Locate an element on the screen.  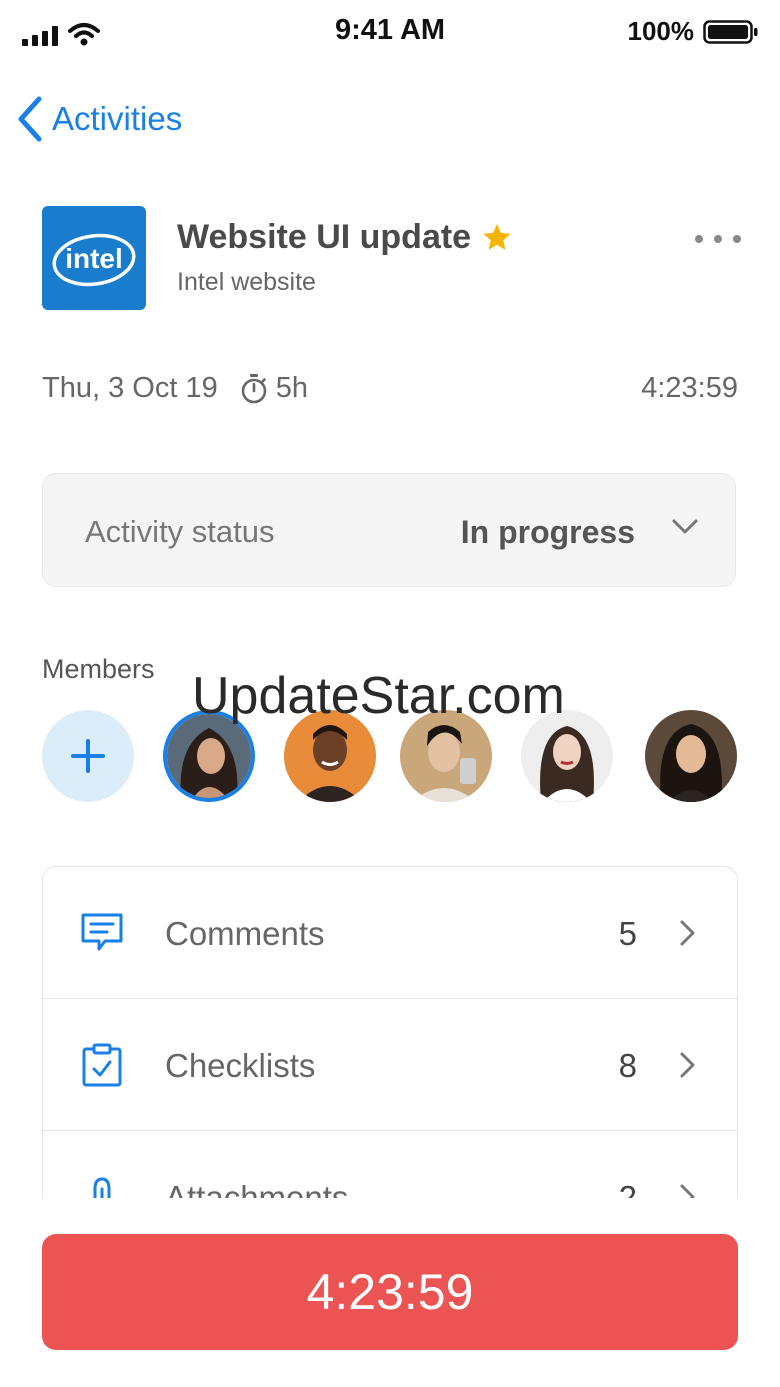
svg-text: intel is located at coordinates (94, 258).